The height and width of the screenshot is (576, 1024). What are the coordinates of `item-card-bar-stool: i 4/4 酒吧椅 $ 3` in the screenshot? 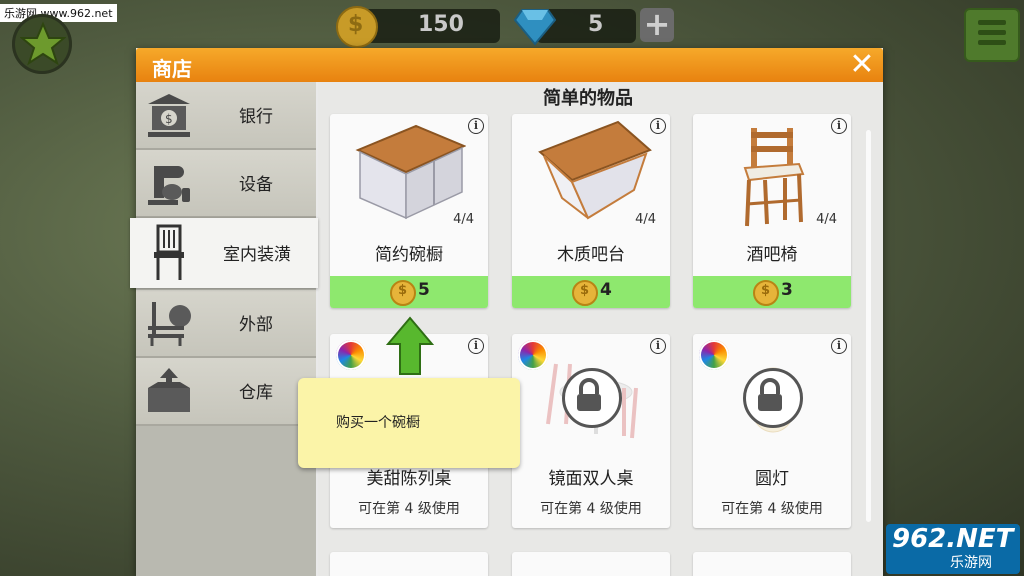 It's located at (772, 211).